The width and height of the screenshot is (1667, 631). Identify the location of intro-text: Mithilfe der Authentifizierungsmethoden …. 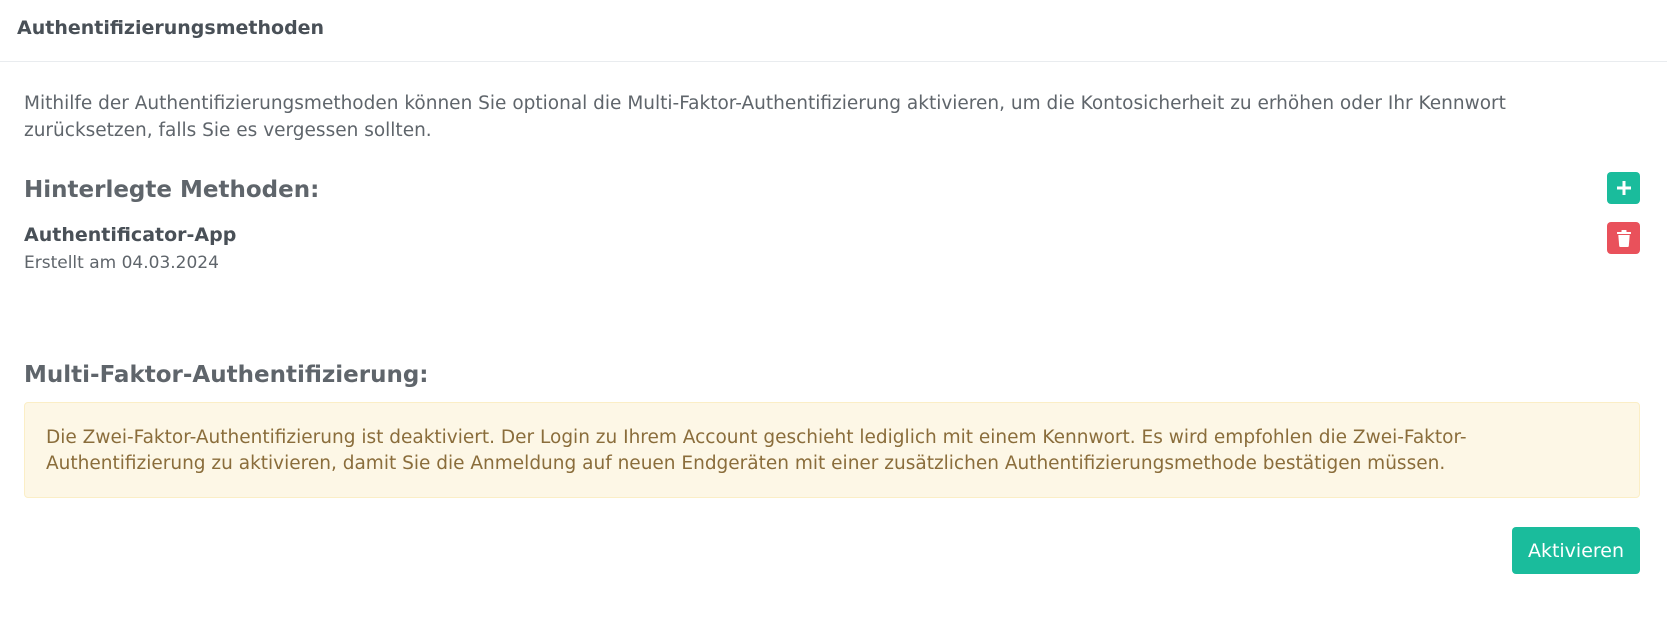
(765, 117).